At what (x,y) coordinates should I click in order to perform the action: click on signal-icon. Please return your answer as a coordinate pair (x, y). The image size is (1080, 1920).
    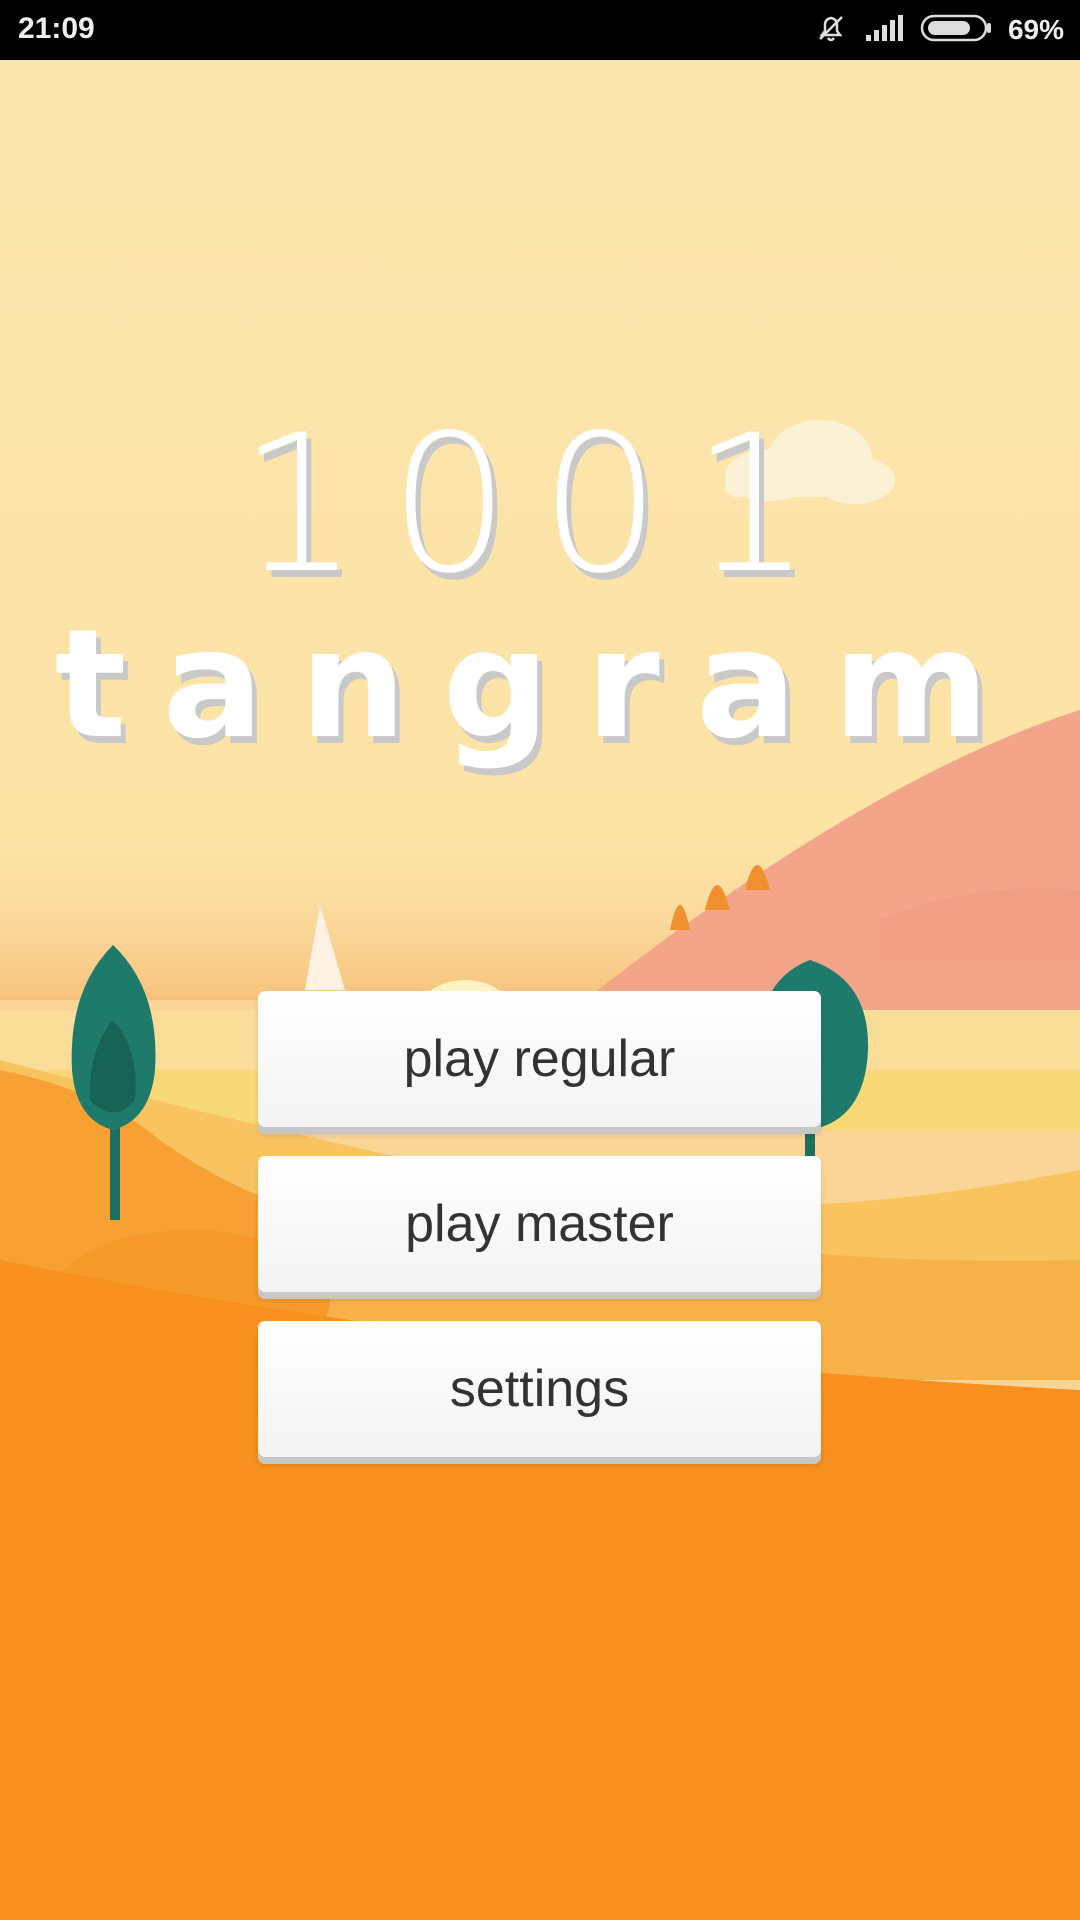
    Looking at the image, I should click on (884, 30).